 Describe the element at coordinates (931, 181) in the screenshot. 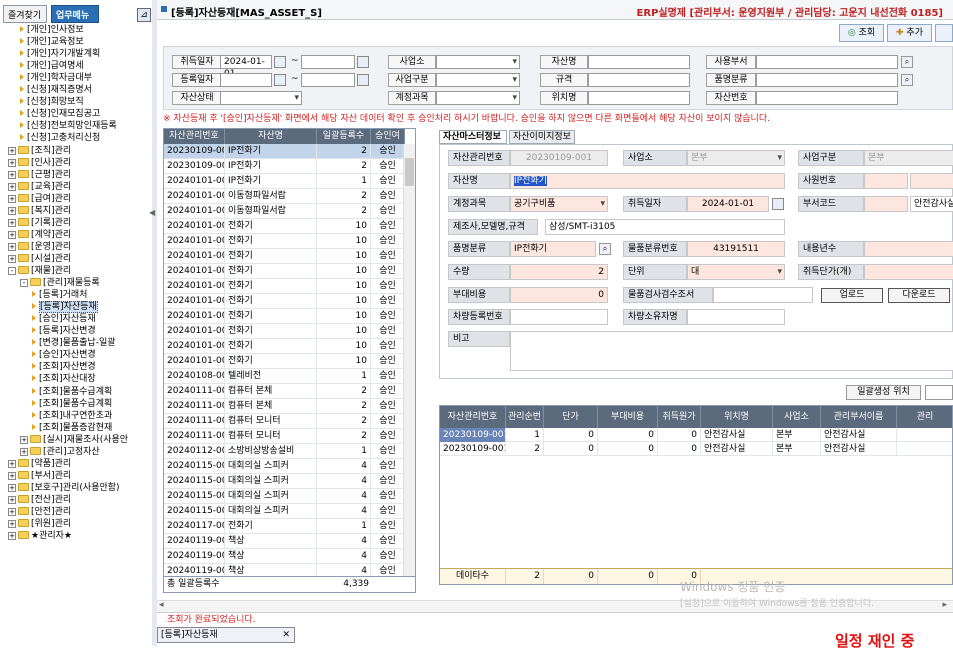

I see `emp-name-field` at that location.